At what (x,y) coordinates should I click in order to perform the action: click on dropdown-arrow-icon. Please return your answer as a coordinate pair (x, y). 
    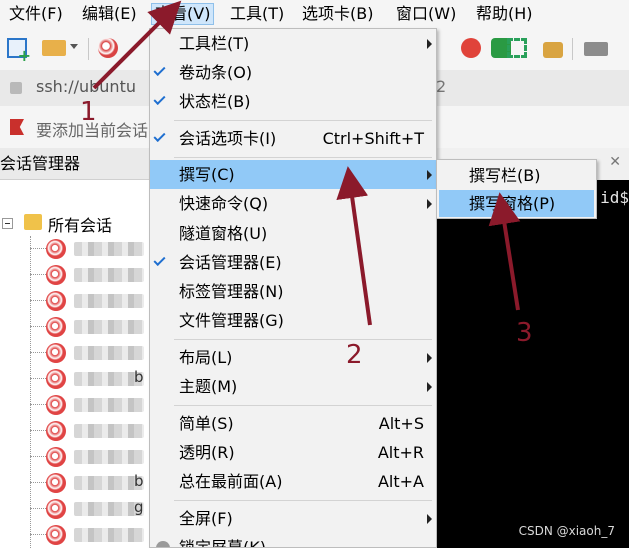
    Looking at the image, I should click on (74, 46).